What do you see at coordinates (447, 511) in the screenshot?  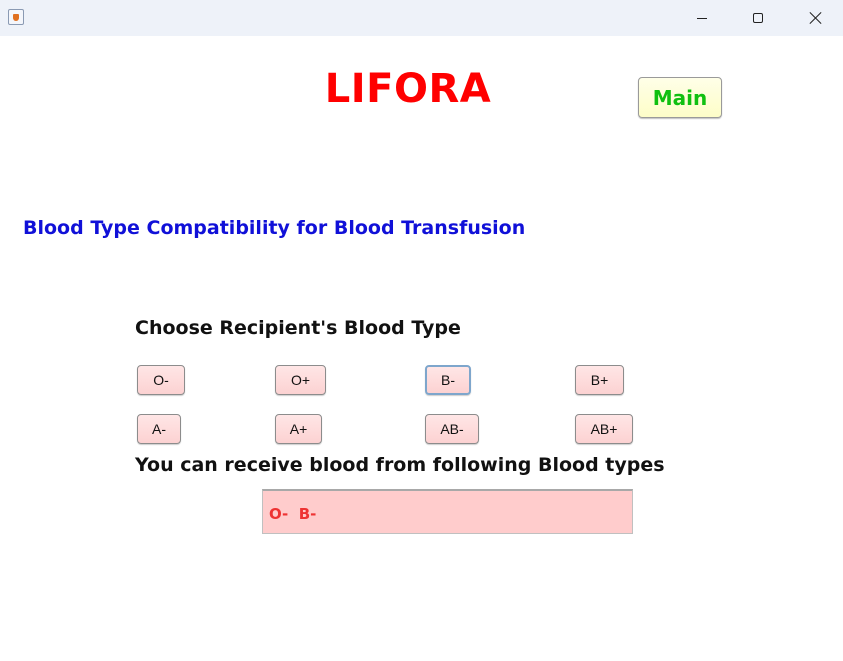 I see `compatible-types-field: O- B-` at bounding box center [447, 511].